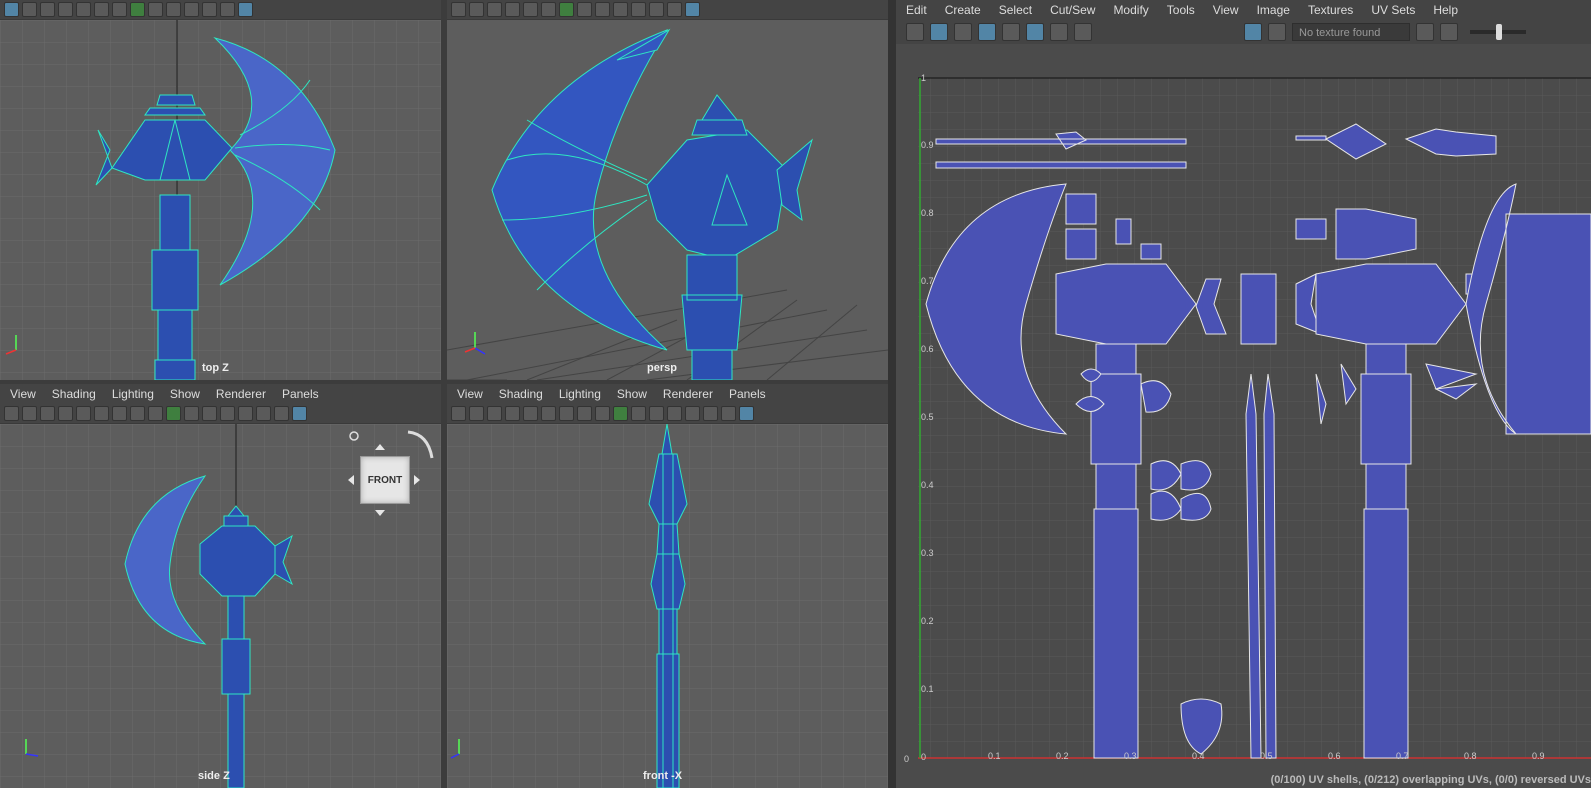  Describe the element at coordinates (916, 10) in the screenshot. I see `uv-menu-edit: Edit` at that location.